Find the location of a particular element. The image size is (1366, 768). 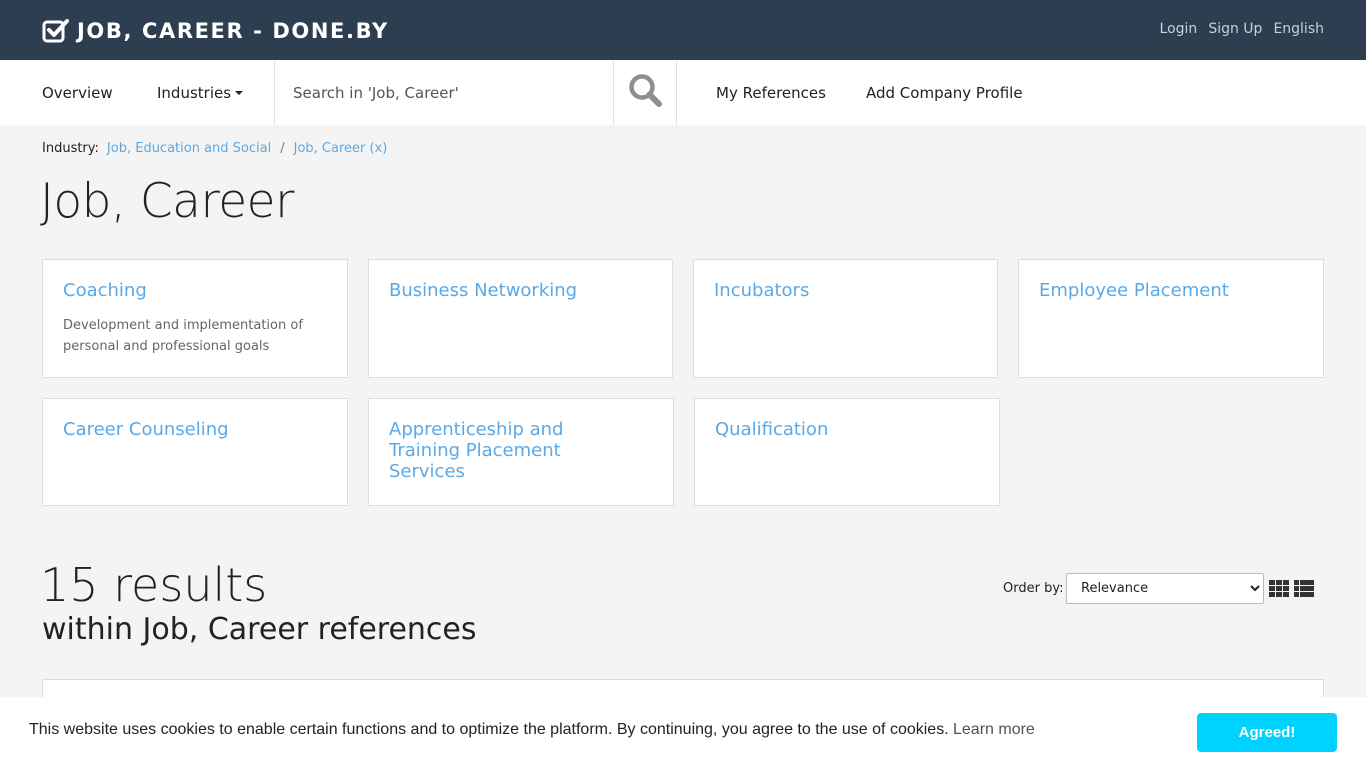

category-card-title: Coaching is located at coordinates (105, 290).